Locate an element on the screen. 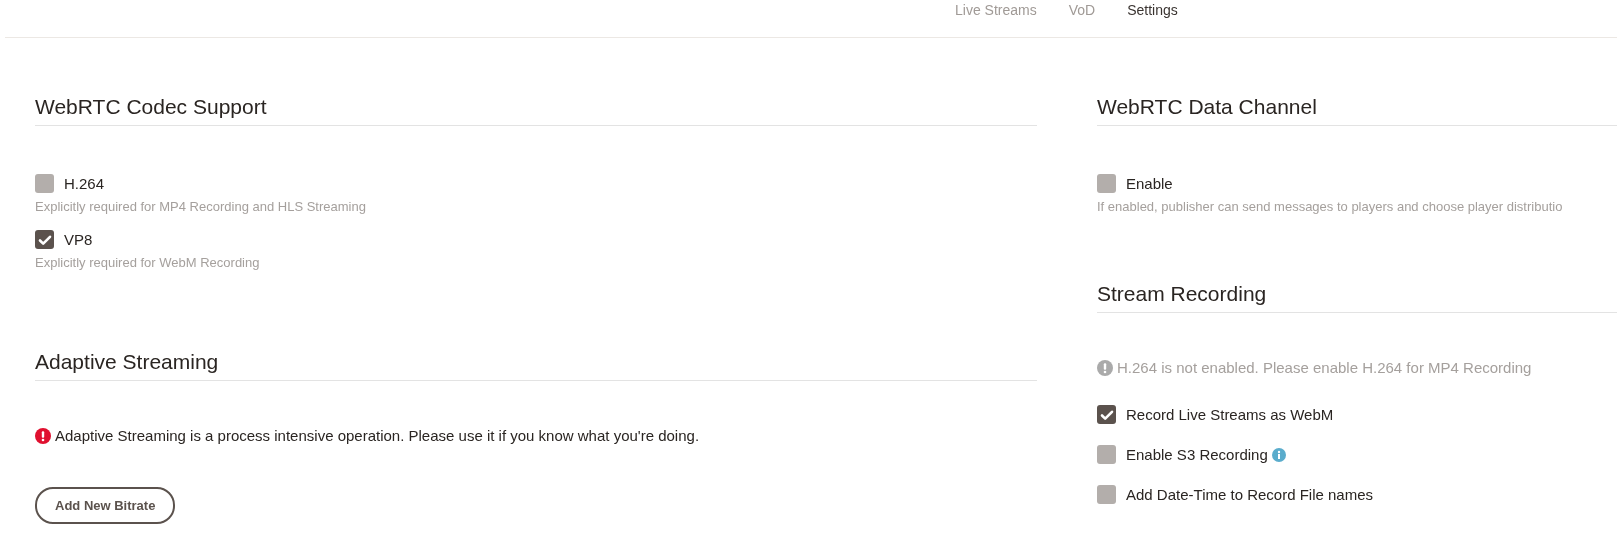 Image resolution: width=1617 pixels, height=538 pixels. section-heading: Stream Recording is located at coordinates (1357, 297).